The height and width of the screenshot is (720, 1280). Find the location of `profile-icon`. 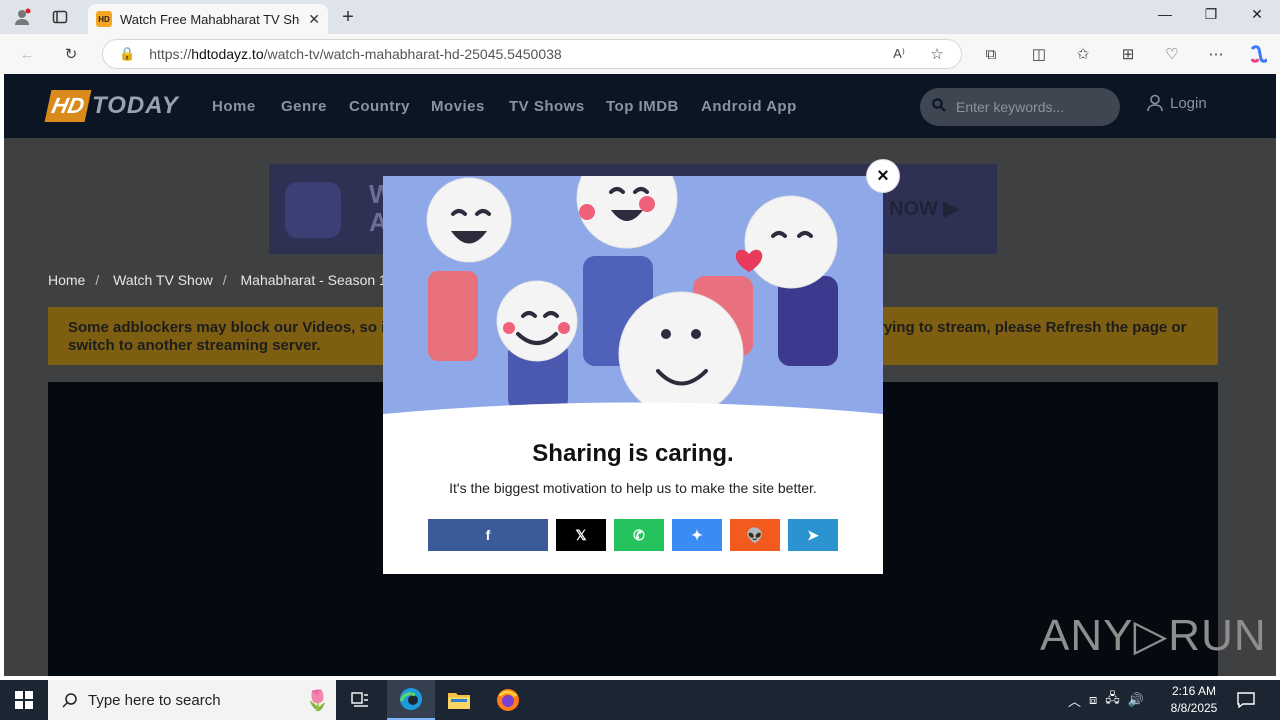

profile-icon is located at coordinates (22, 17).